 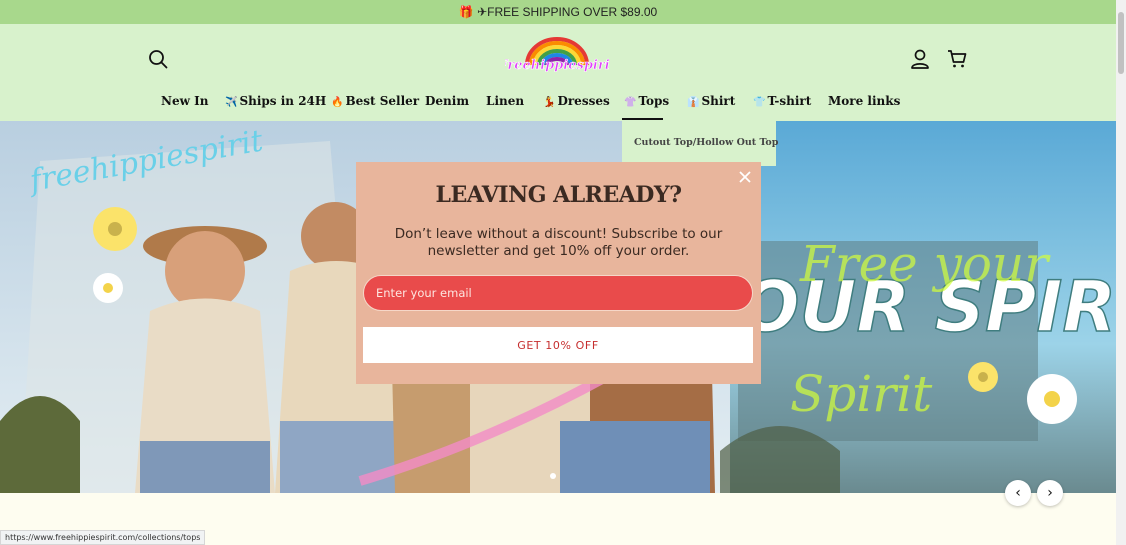 I want to click on nav-item-ships-in-24h: ✈️ Ships in 24H, so click(x=275, y=101).